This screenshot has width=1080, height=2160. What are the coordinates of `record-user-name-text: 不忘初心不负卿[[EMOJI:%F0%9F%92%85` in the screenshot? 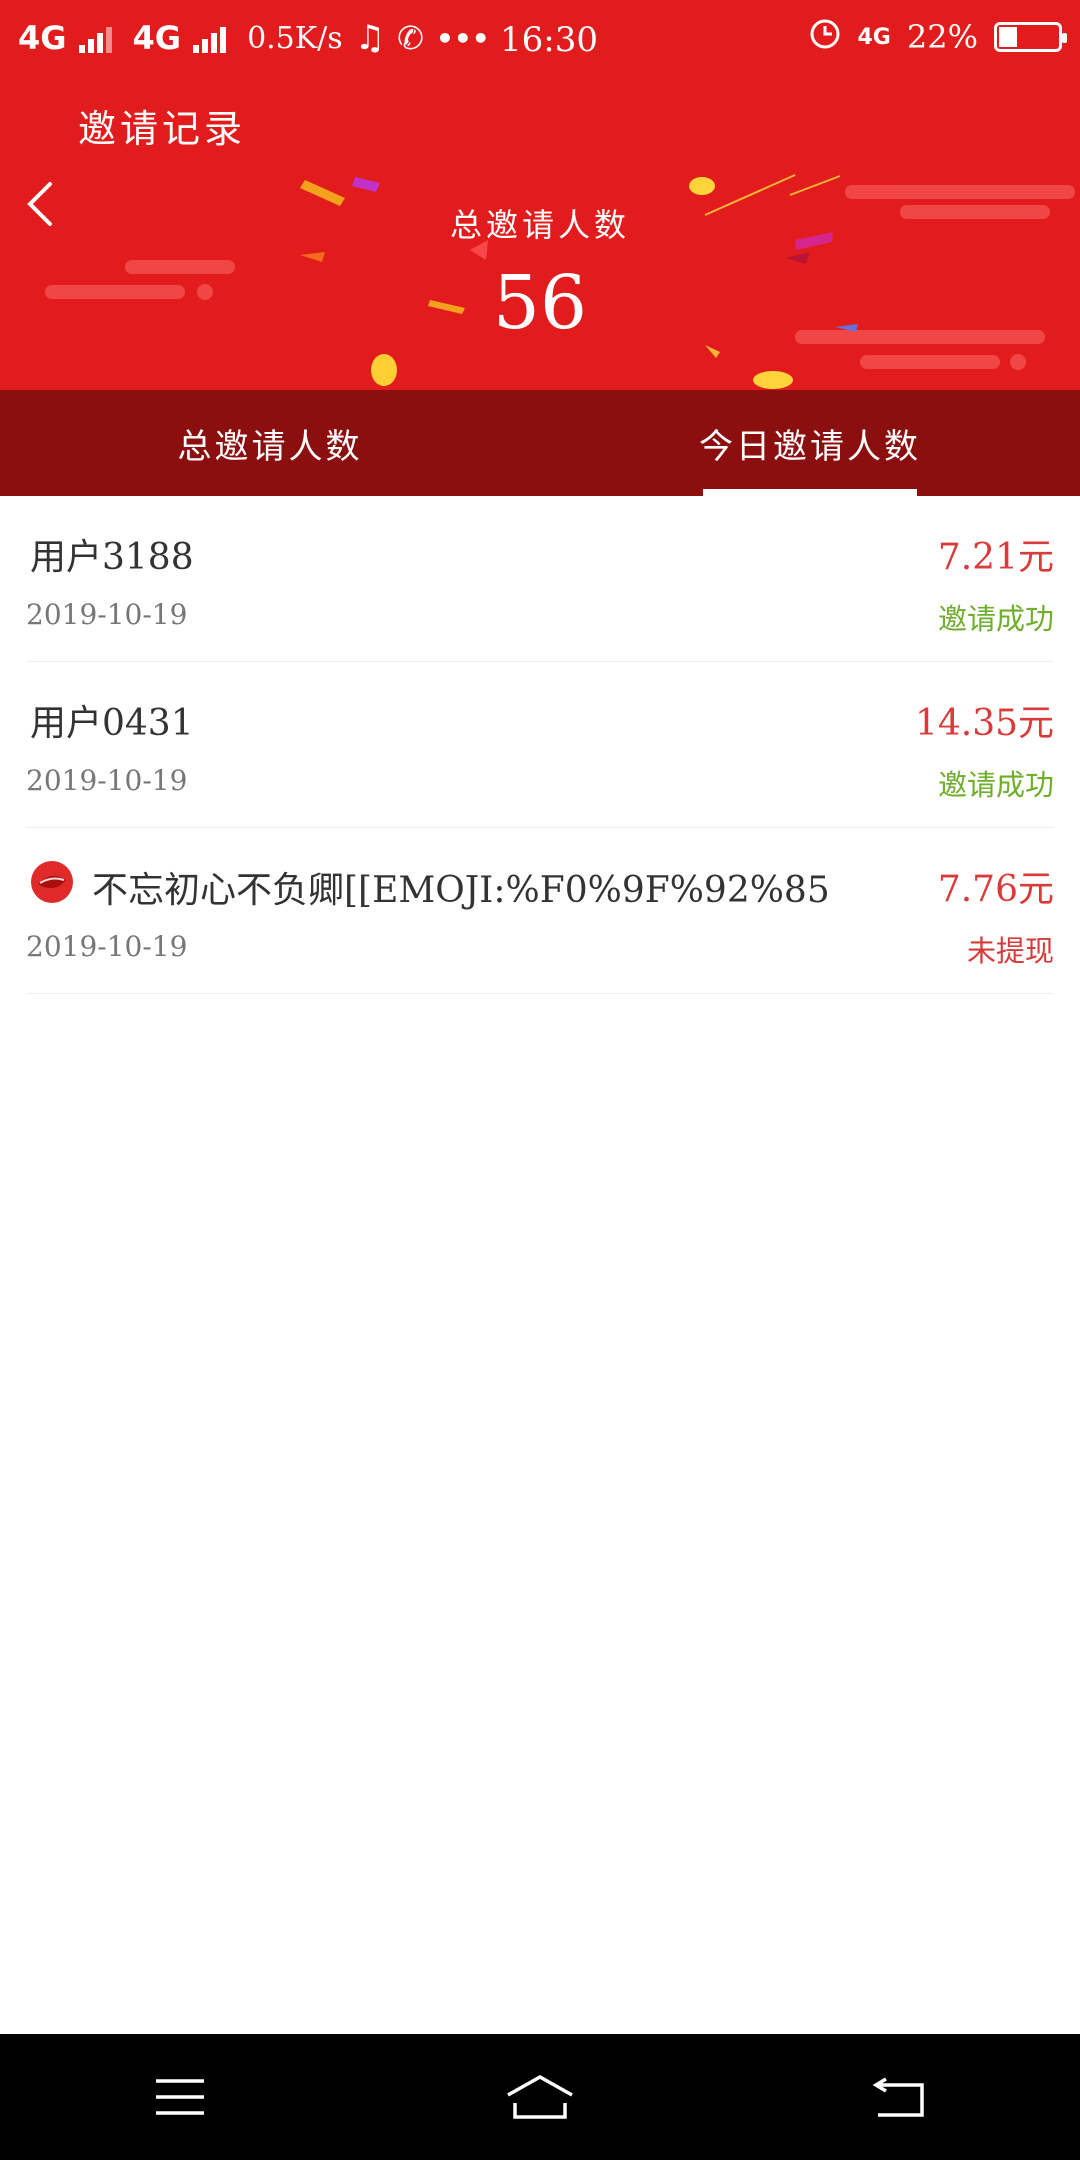 It's located at (461, 890).